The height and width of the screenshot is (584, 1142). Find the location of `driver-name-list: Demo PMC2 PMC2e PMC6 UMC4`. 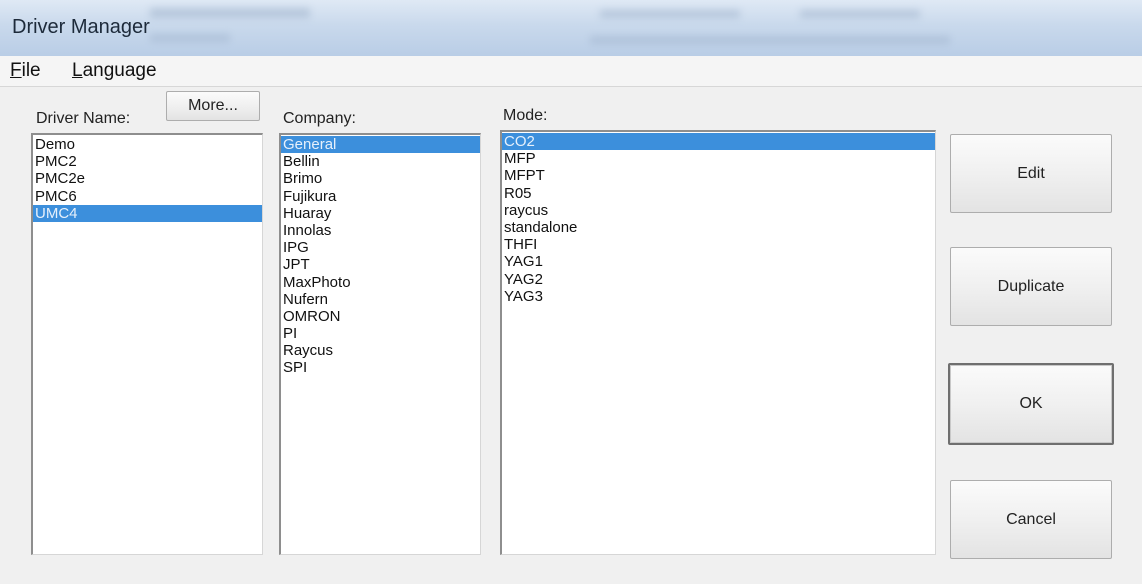

driver-name-list: Demo PMC2 PMC2e PMC6 UMC4 is located at coordinates (147, 344).